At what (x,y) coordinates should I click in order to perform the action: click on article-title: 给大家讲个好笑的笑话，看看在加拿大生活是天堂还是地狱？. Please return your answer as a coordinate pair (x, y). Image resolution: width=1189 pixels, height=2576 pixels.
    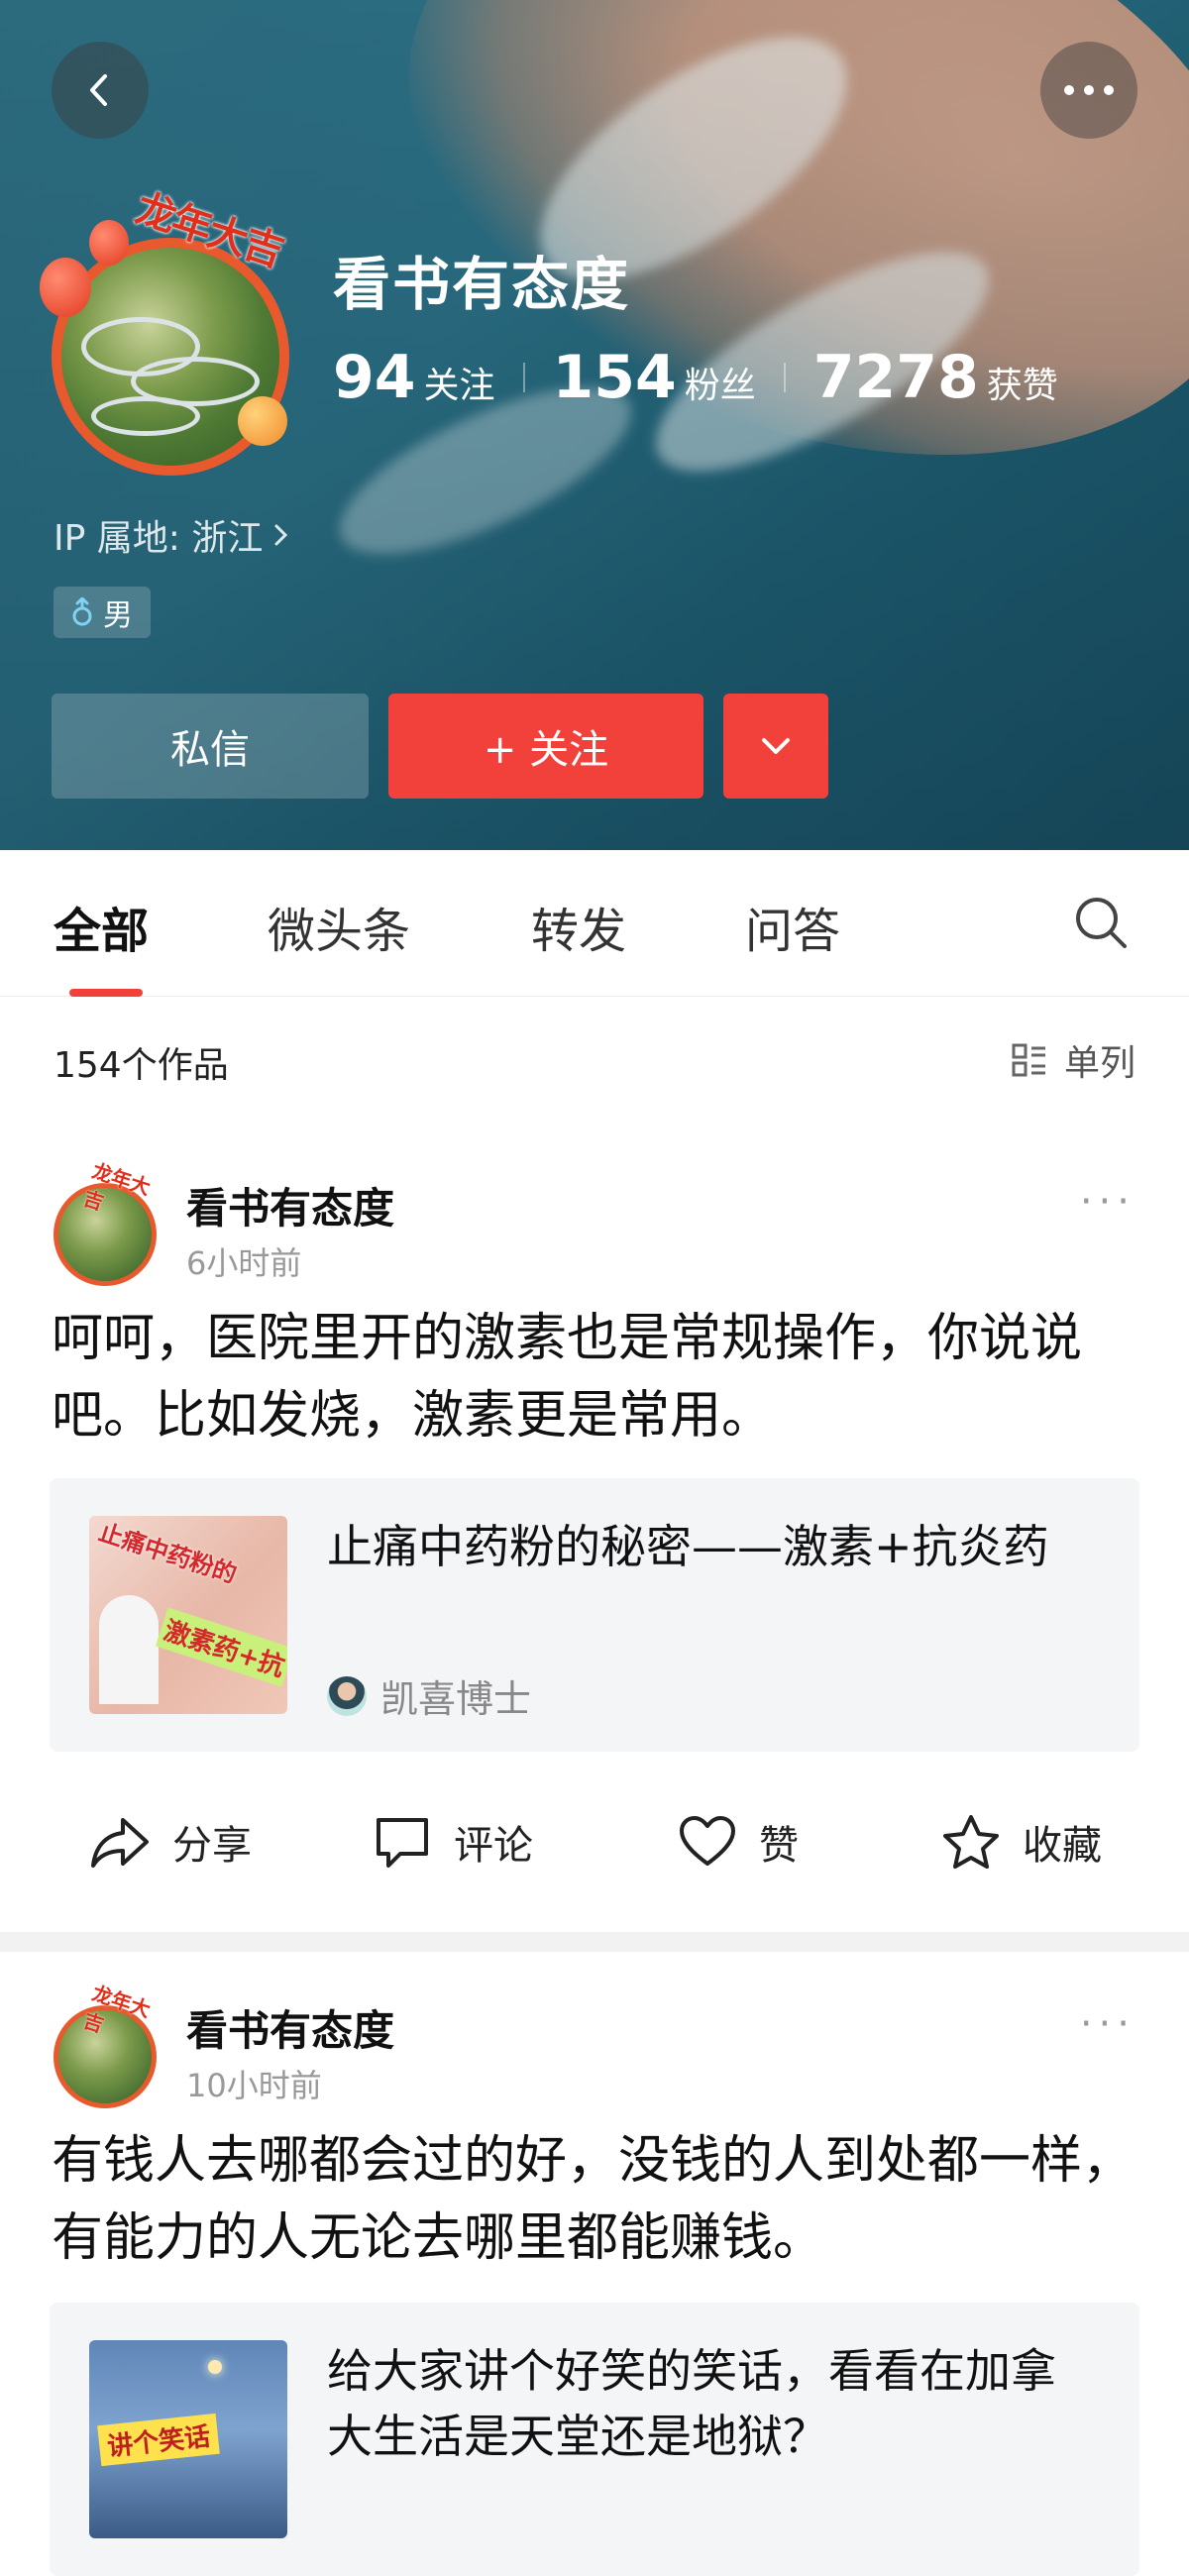
    Looking at the image, I should click on (692, 2403).